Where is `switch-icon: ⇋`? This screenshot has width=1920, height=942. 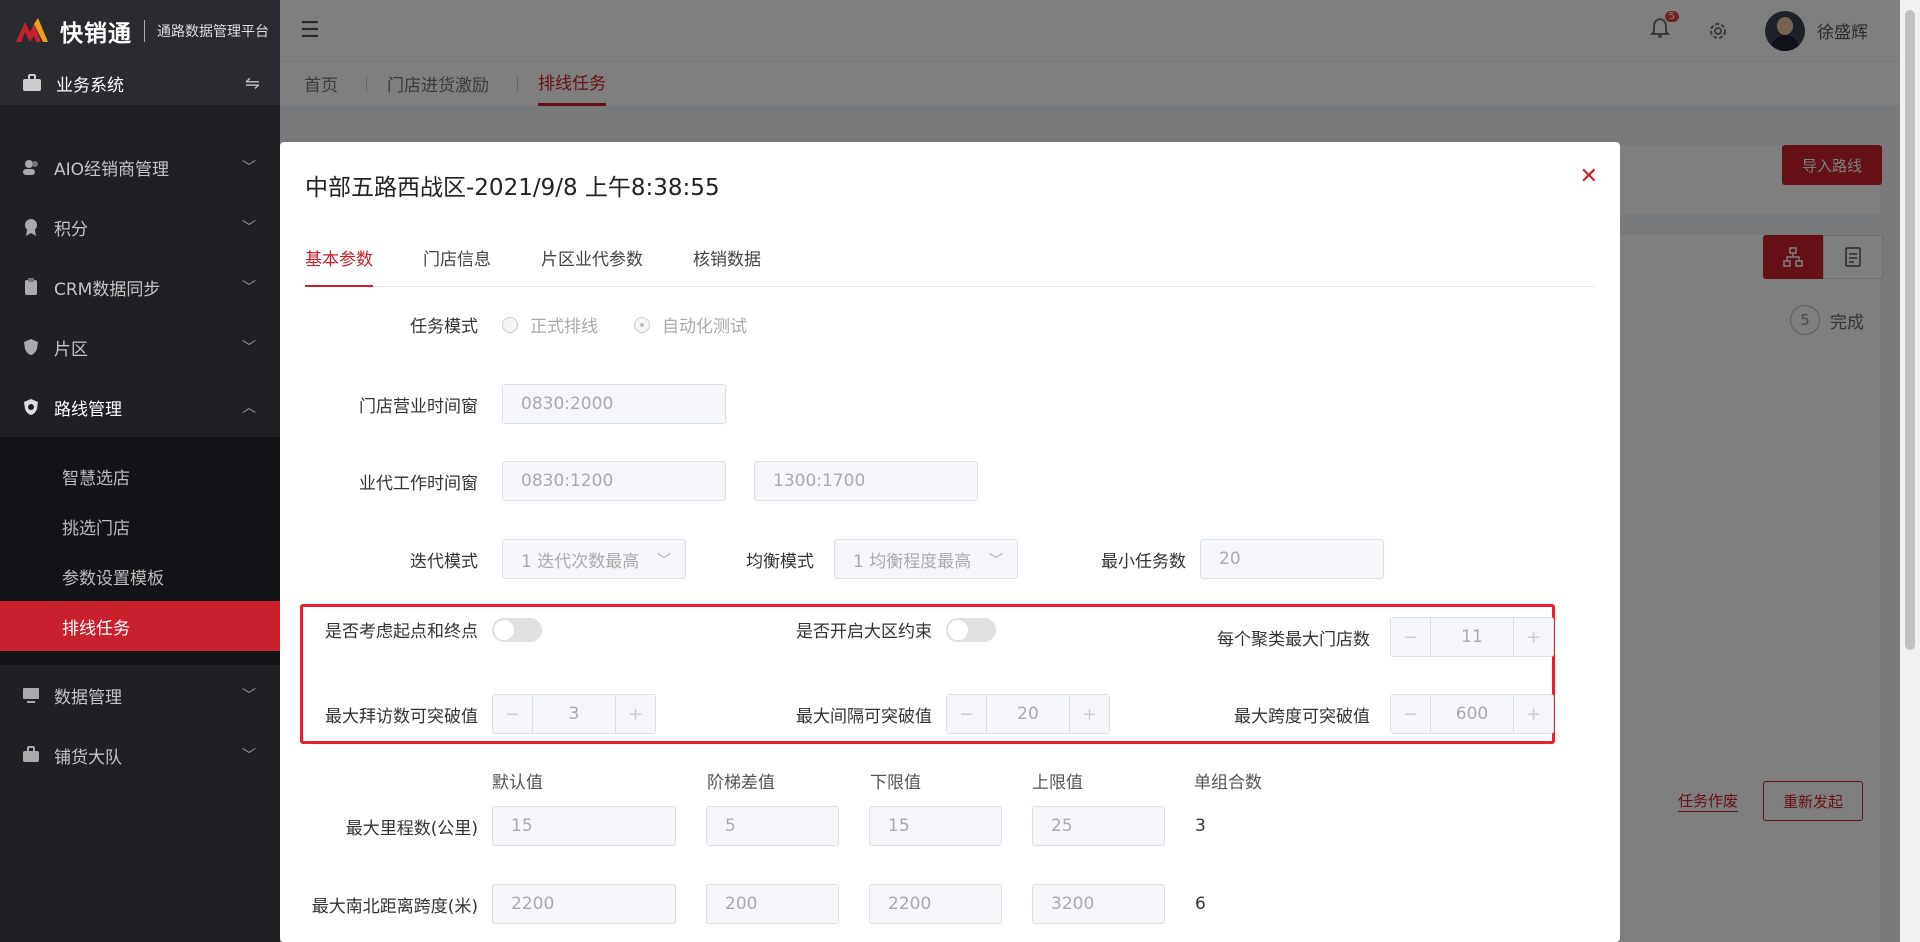 switch-icon: ⇋ is located at coordinates (252, 83).